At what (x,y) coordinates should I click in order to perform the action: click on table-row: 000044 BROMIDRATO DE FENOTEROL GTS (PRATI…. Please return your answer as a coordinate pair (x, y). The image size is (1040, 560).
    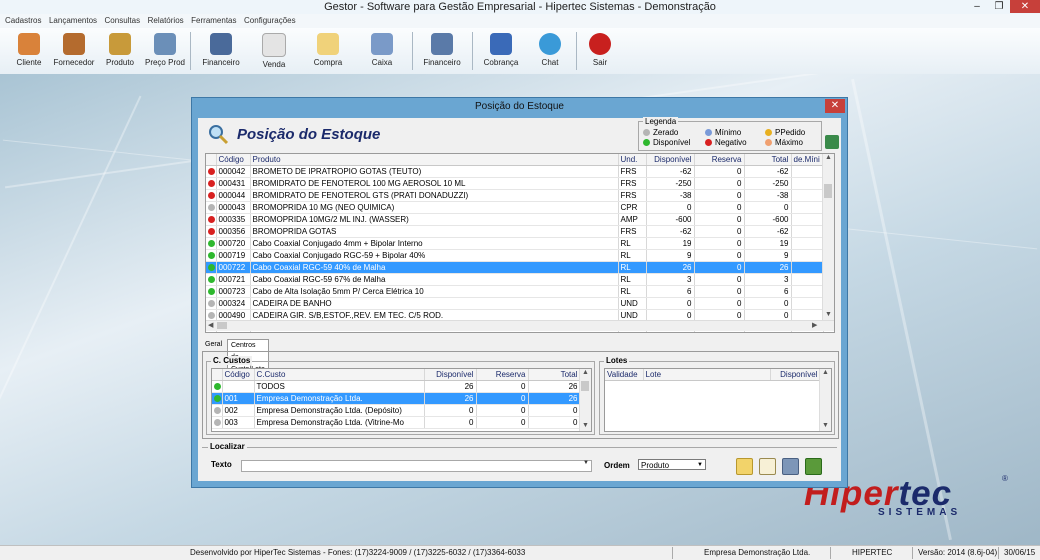
    Looking at the image, I should click on (515, 195).